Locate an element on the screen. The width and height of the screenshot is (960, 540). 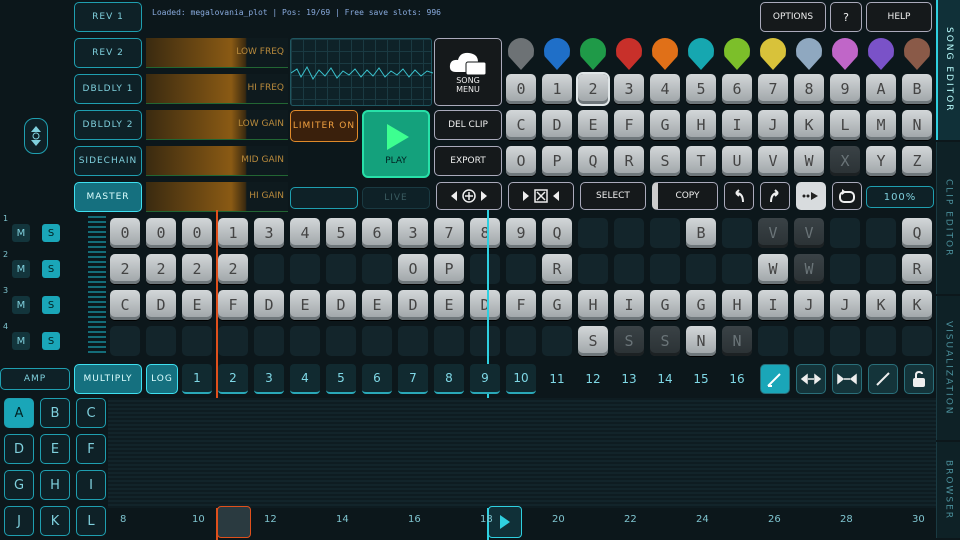
fx-button-dbldly-2: DBLDLY 2 is located at coordinates (108, 125).